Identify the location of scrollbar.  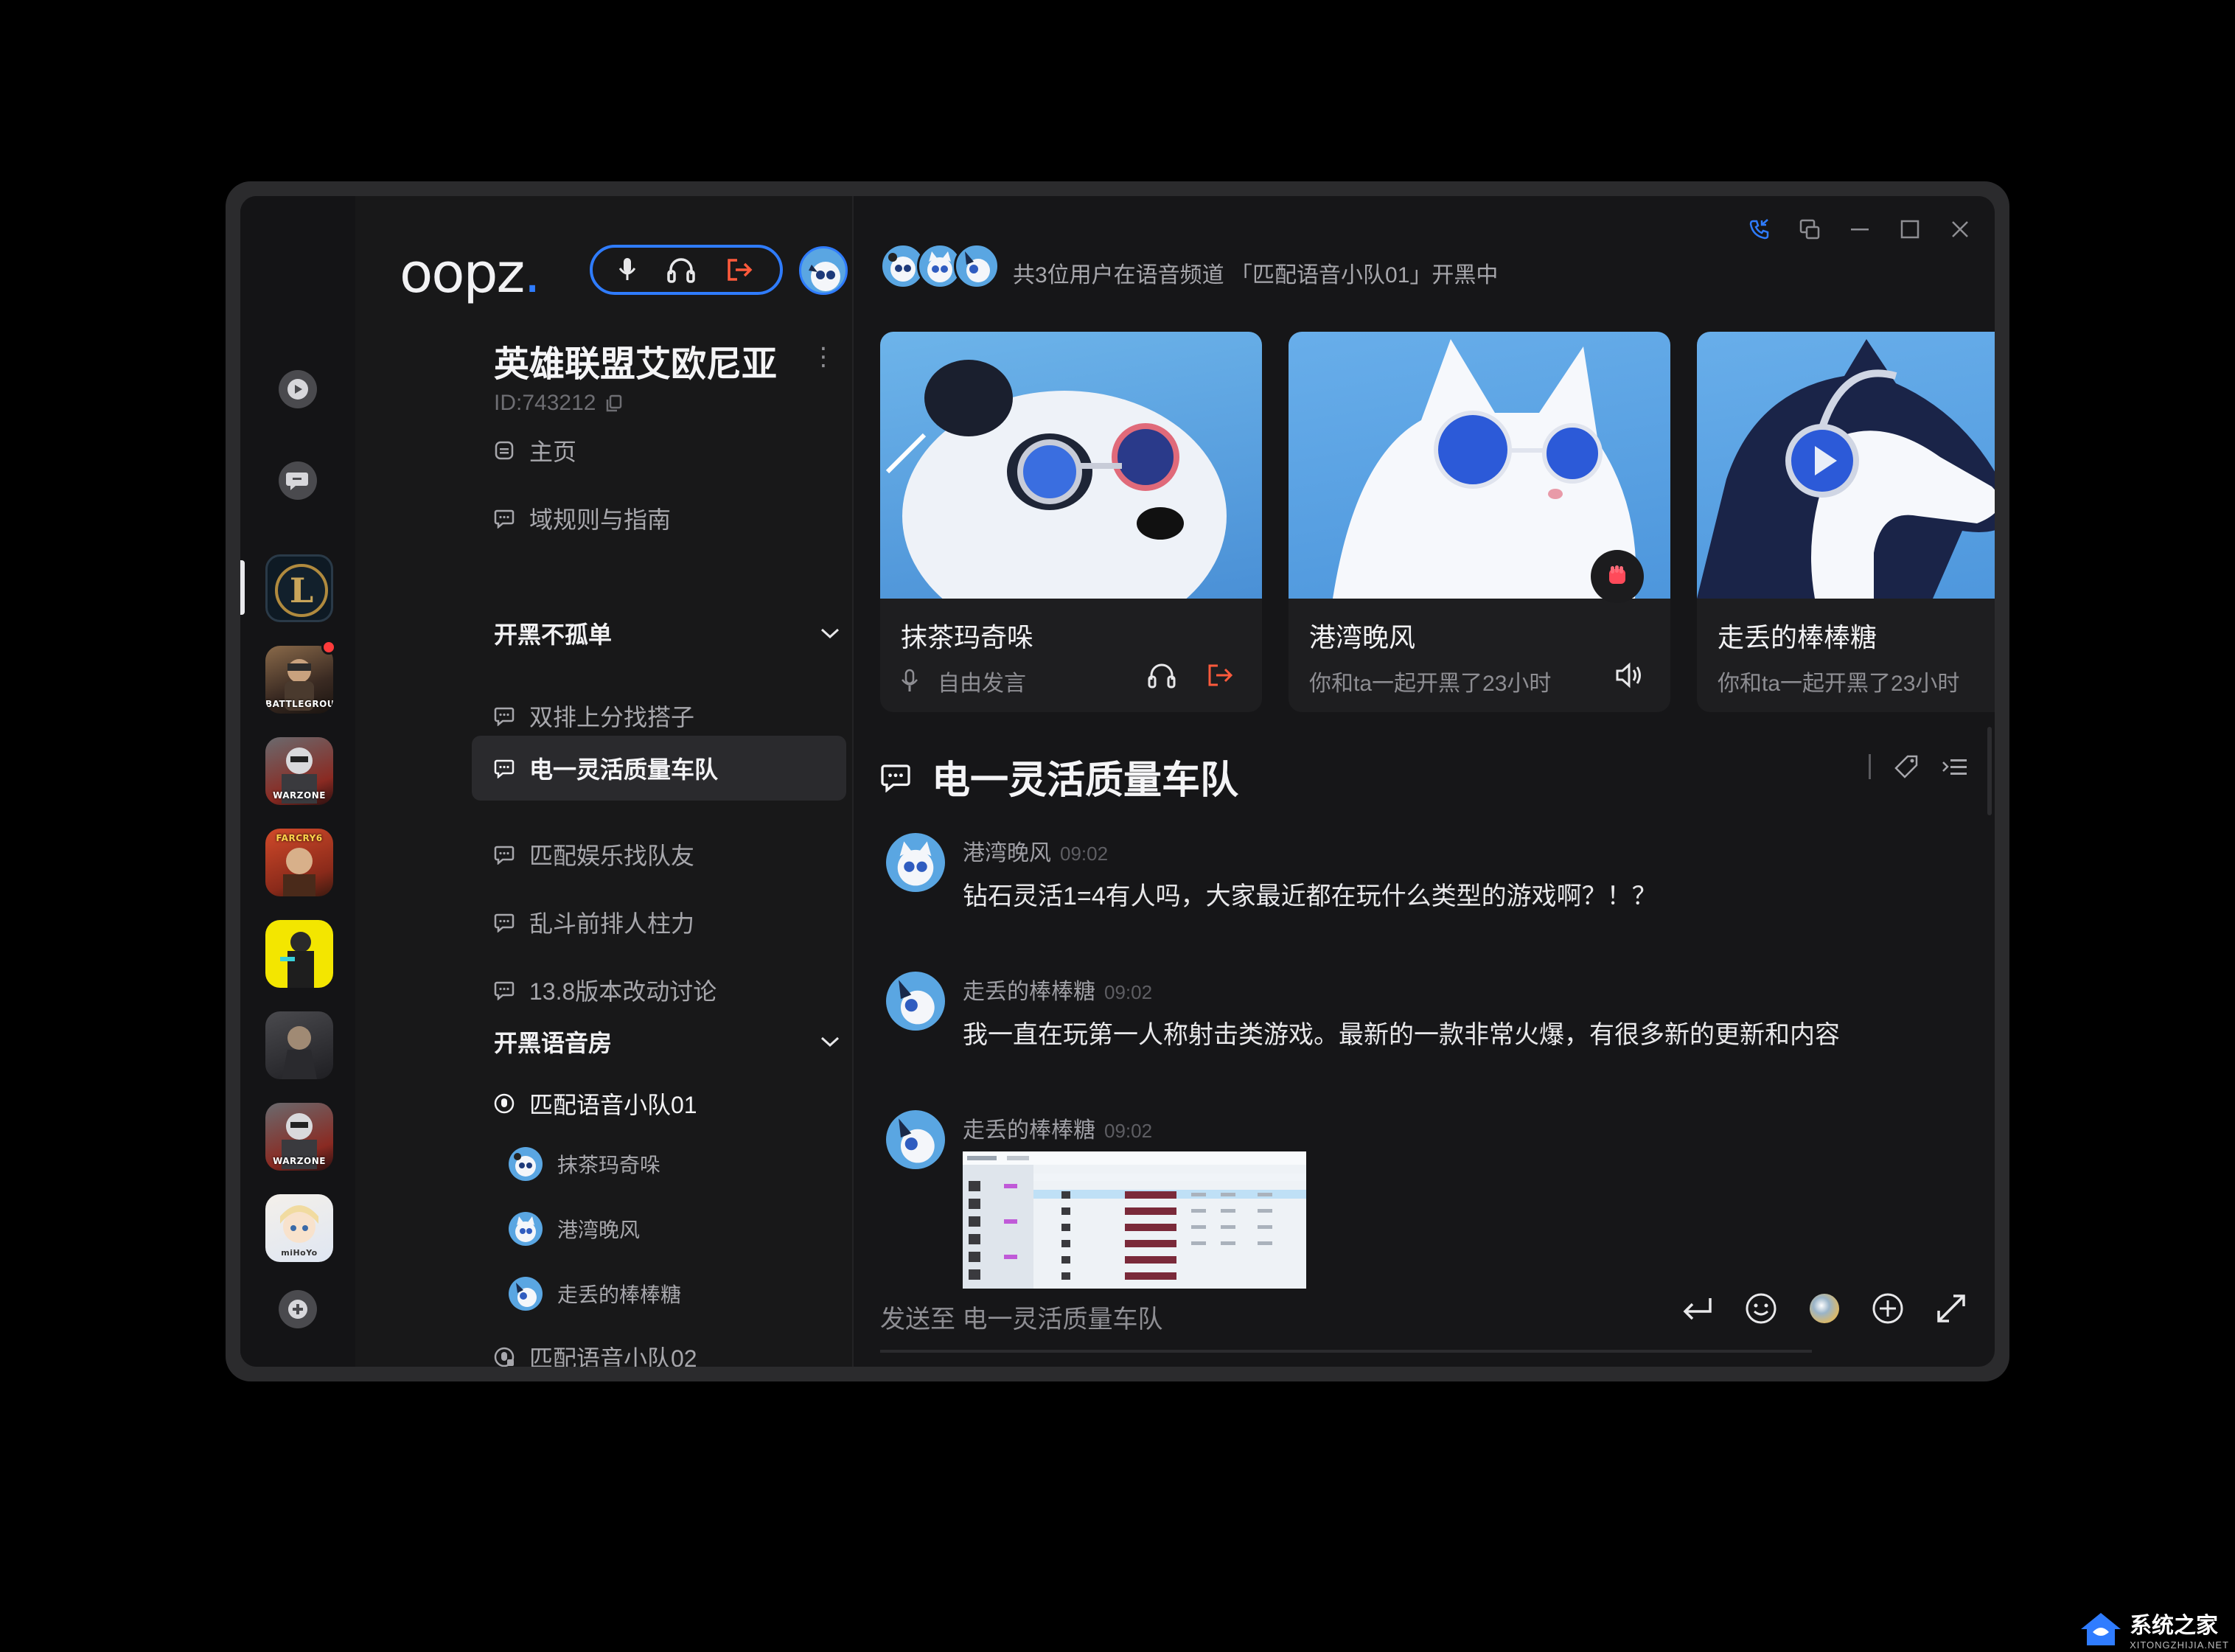
(1989, 771).